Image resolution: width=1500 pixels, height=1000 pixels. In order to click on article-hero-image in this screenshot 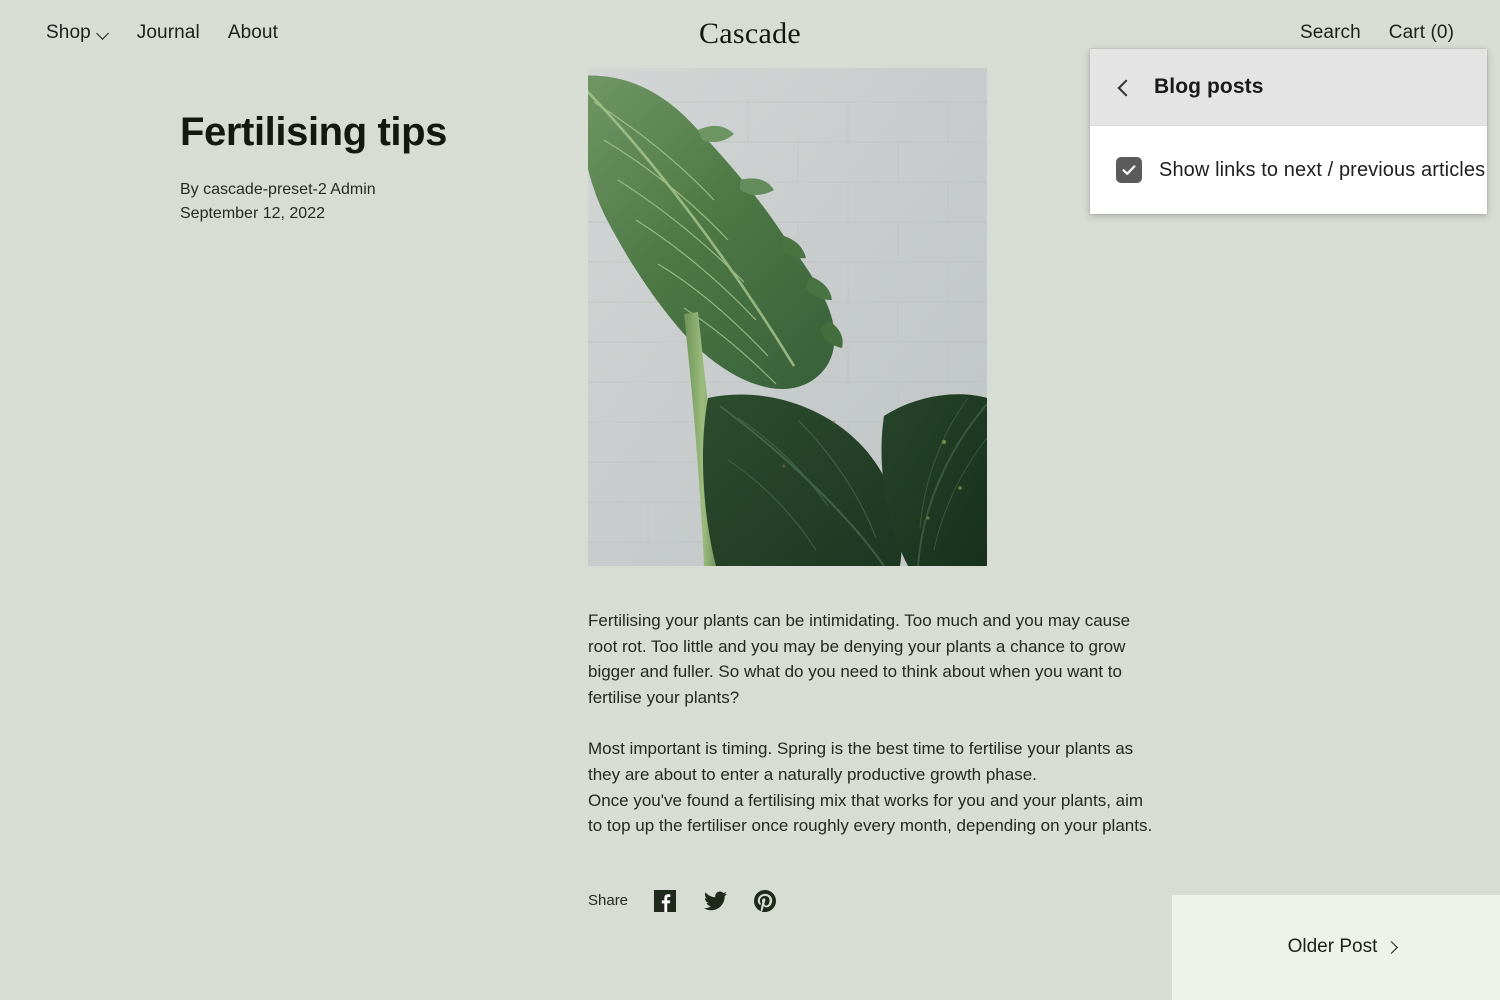, I will do `click(787, 317)`.